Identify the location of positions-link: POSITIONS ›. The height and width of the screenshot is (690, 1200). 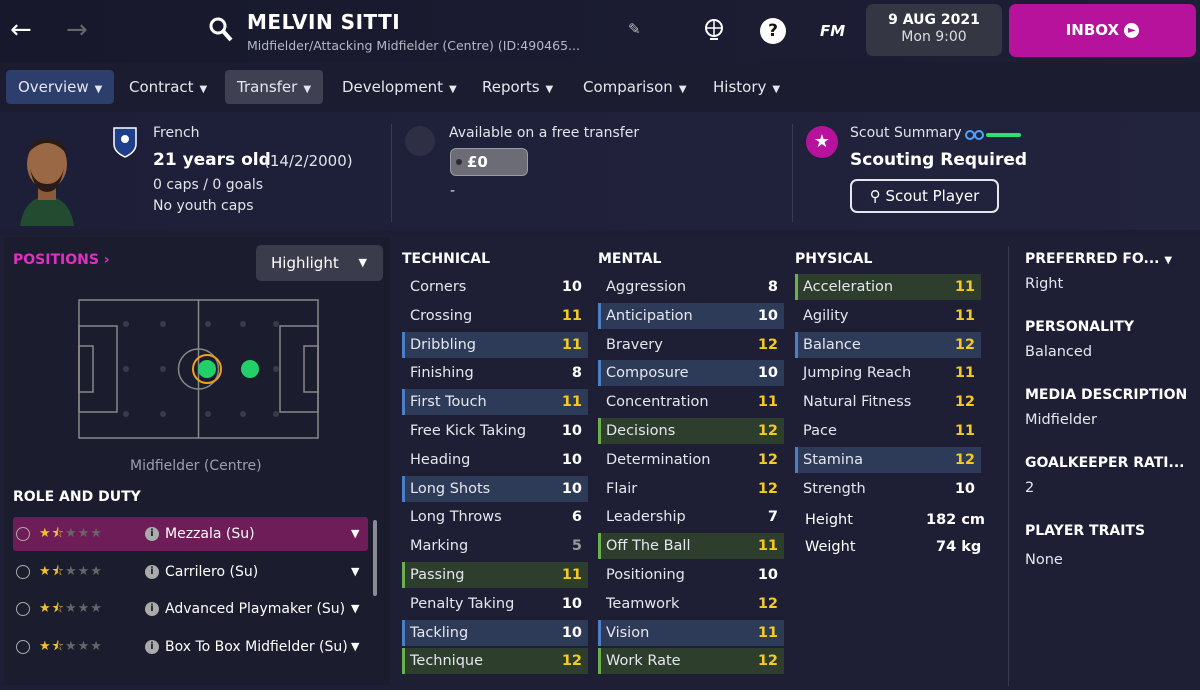
(61, 260).